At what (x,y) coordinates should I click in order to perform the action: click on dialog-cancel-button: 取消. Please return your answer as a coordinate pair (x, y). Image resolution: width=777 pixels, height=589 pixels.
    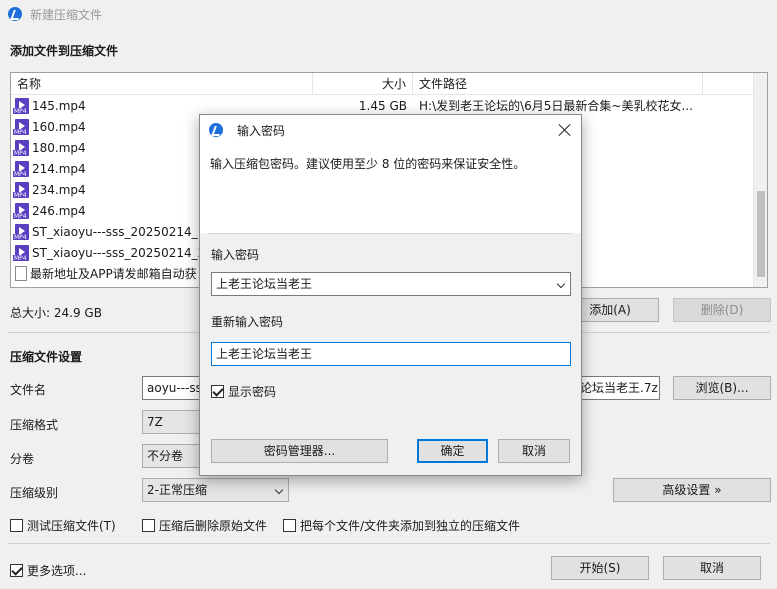
    Looking at the image, I should click on (534, 451).